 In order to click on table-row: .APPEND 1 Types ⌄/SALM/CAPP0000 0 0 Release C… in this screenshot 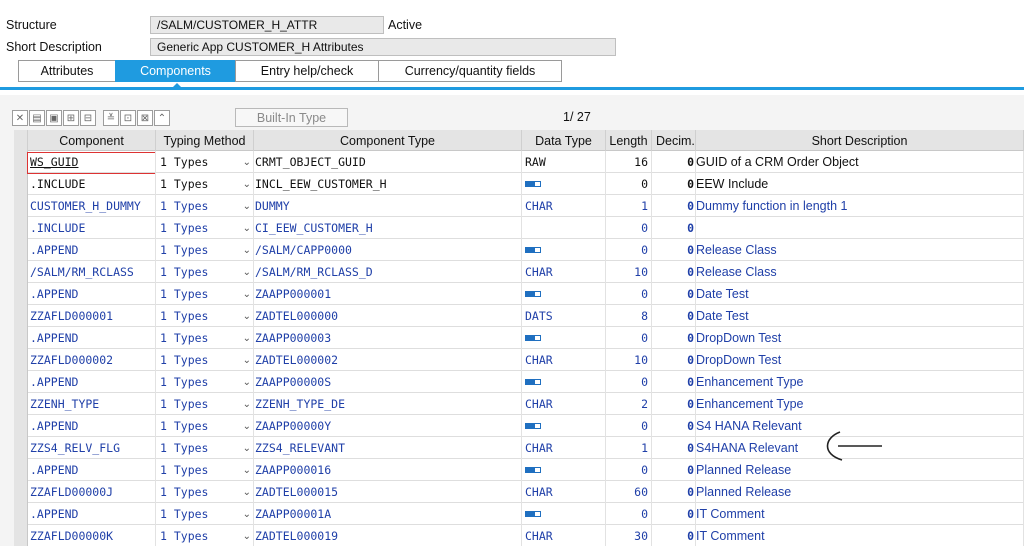, I will do `click(519, 250)`.